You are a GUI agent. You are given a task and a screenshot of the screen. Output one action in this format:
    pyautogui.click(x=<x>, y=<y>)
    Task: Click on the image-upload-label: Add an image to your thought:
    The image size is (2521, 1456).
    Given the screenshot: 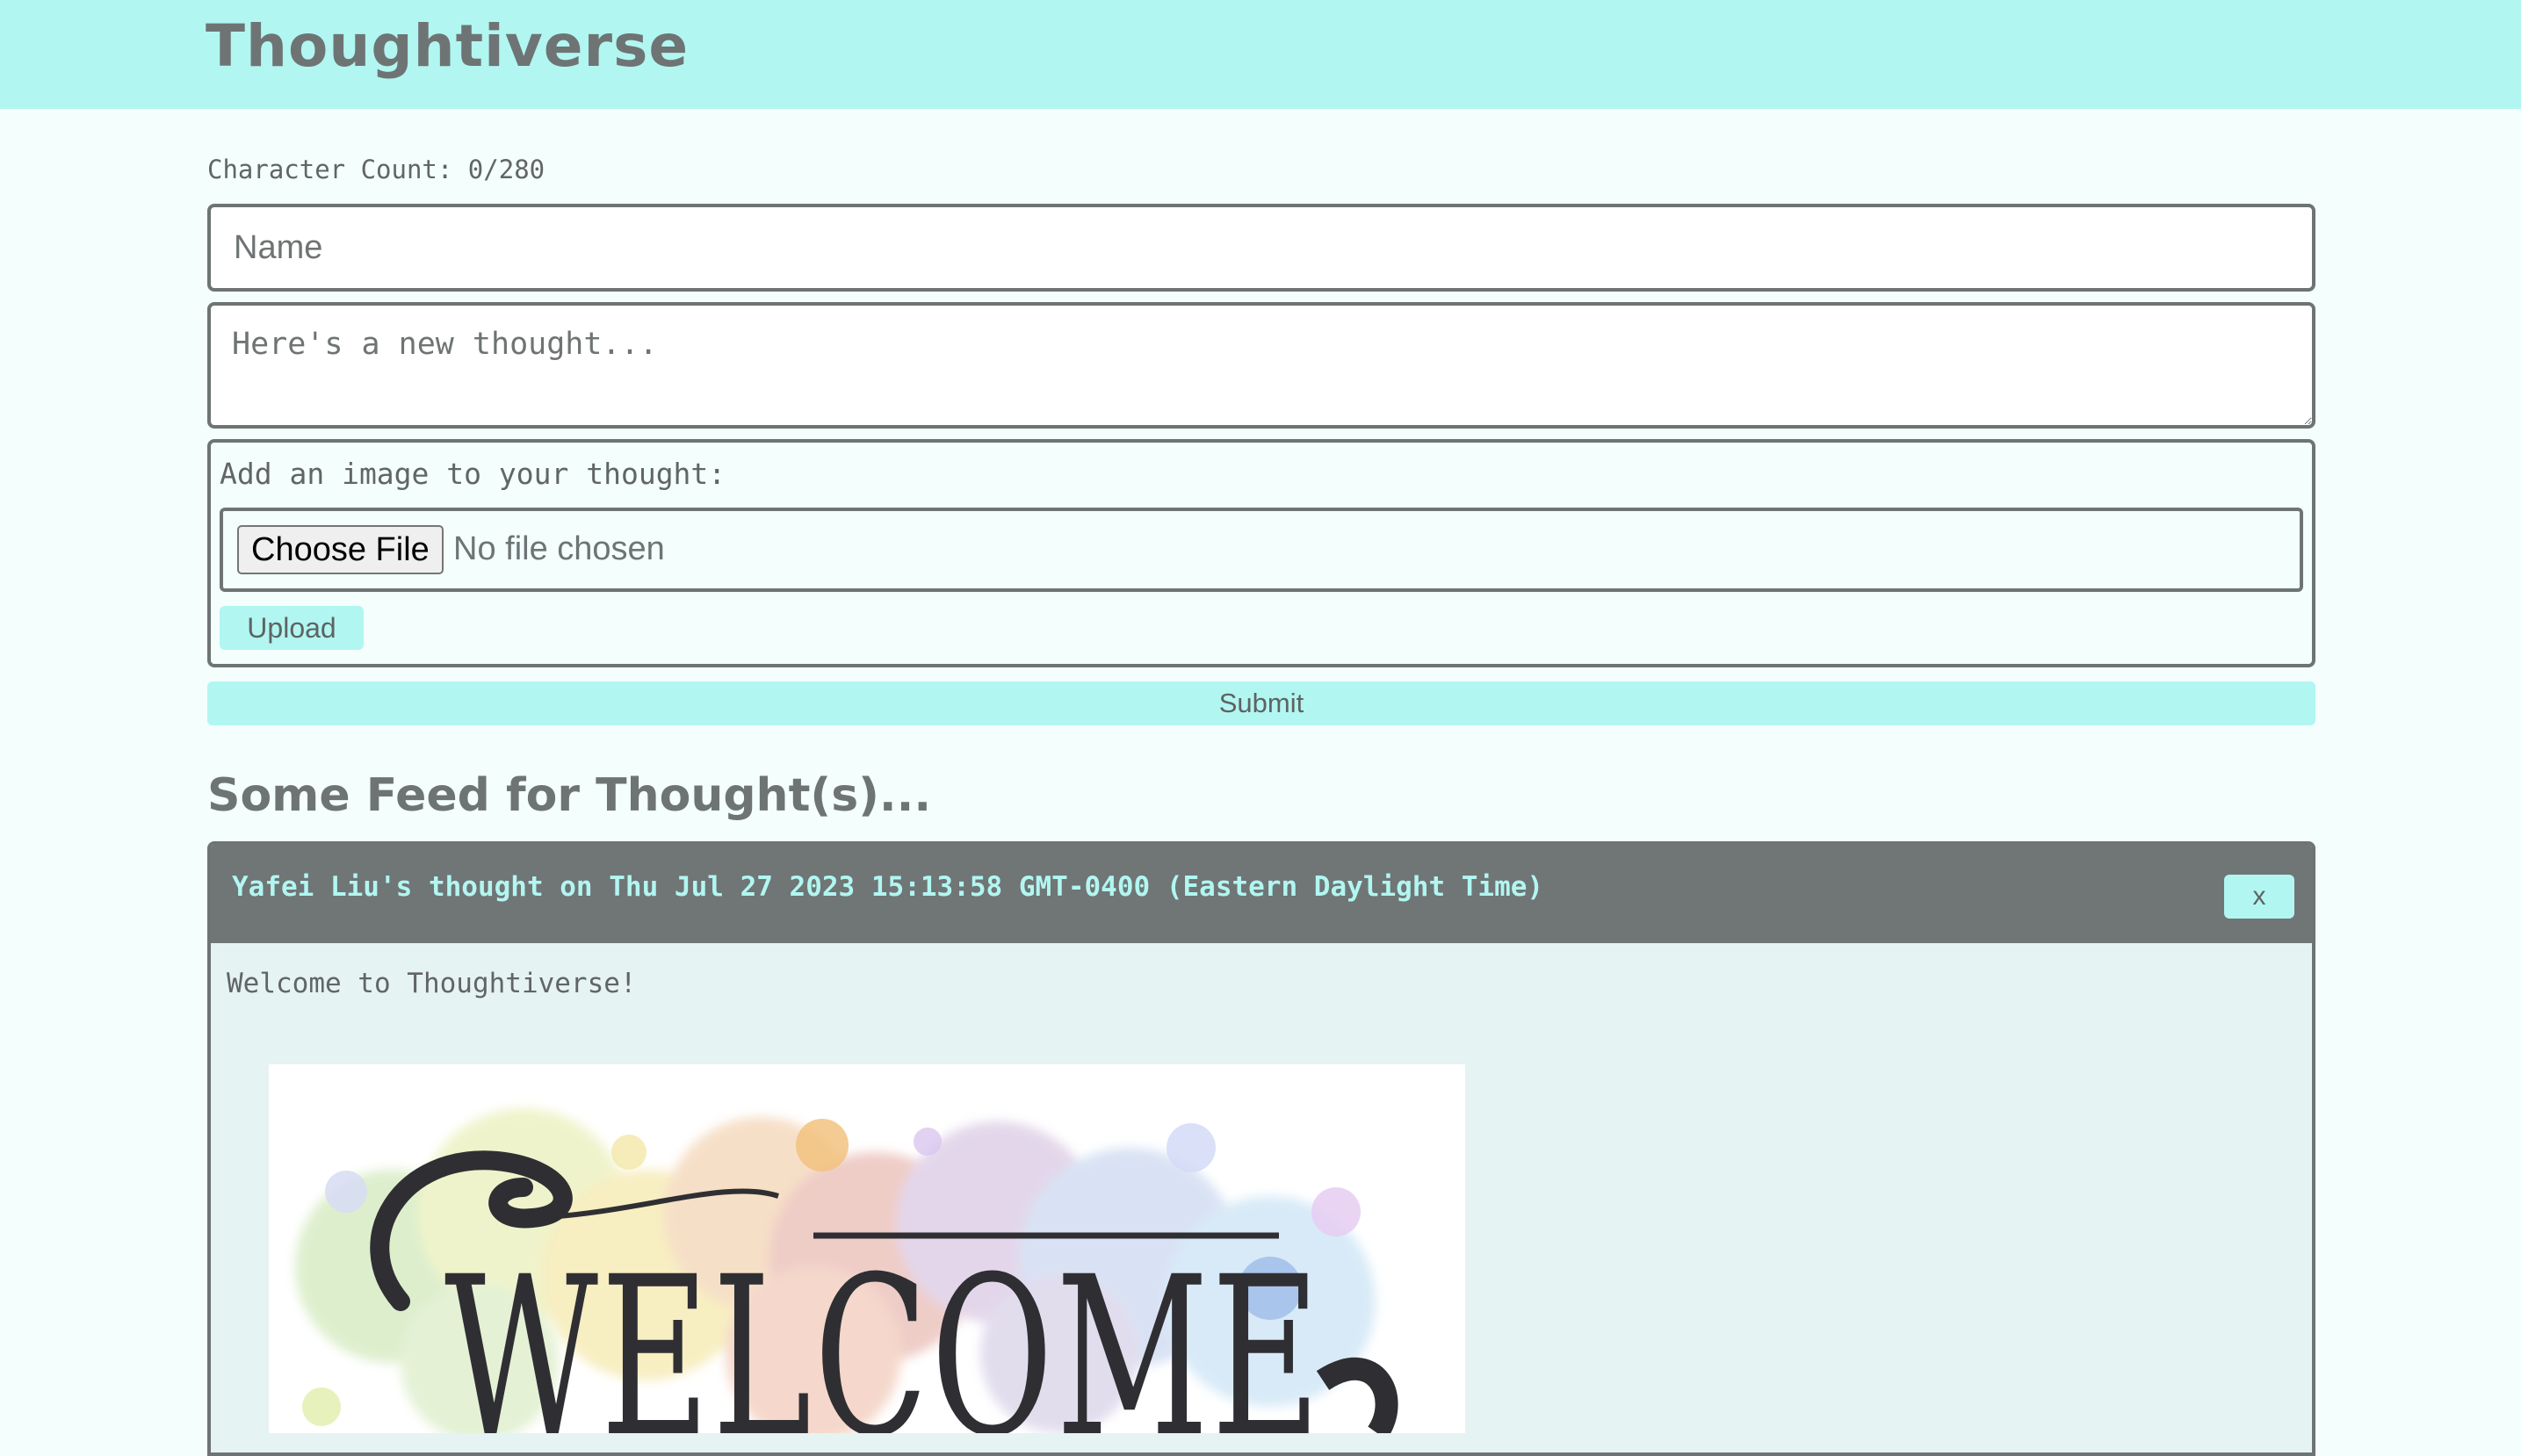 What is the action you would take?
    pyautogui.click(x=473, y=474)
    